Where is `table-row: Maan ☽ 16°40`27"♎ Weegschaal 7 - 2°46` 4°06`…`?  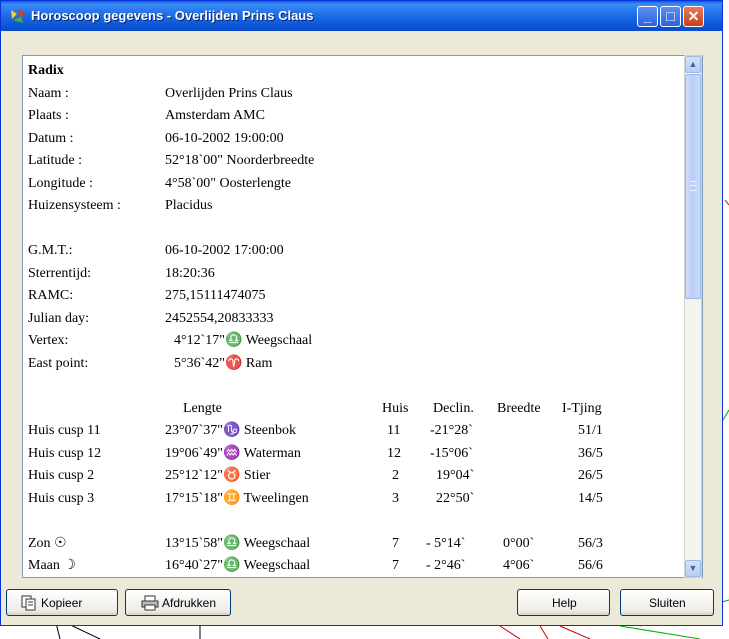 table-row: Maan ☽ 16°40`27"♎ Weegschaal 7 - 2°46` 4°06`… is located at coordinates (315, 566).